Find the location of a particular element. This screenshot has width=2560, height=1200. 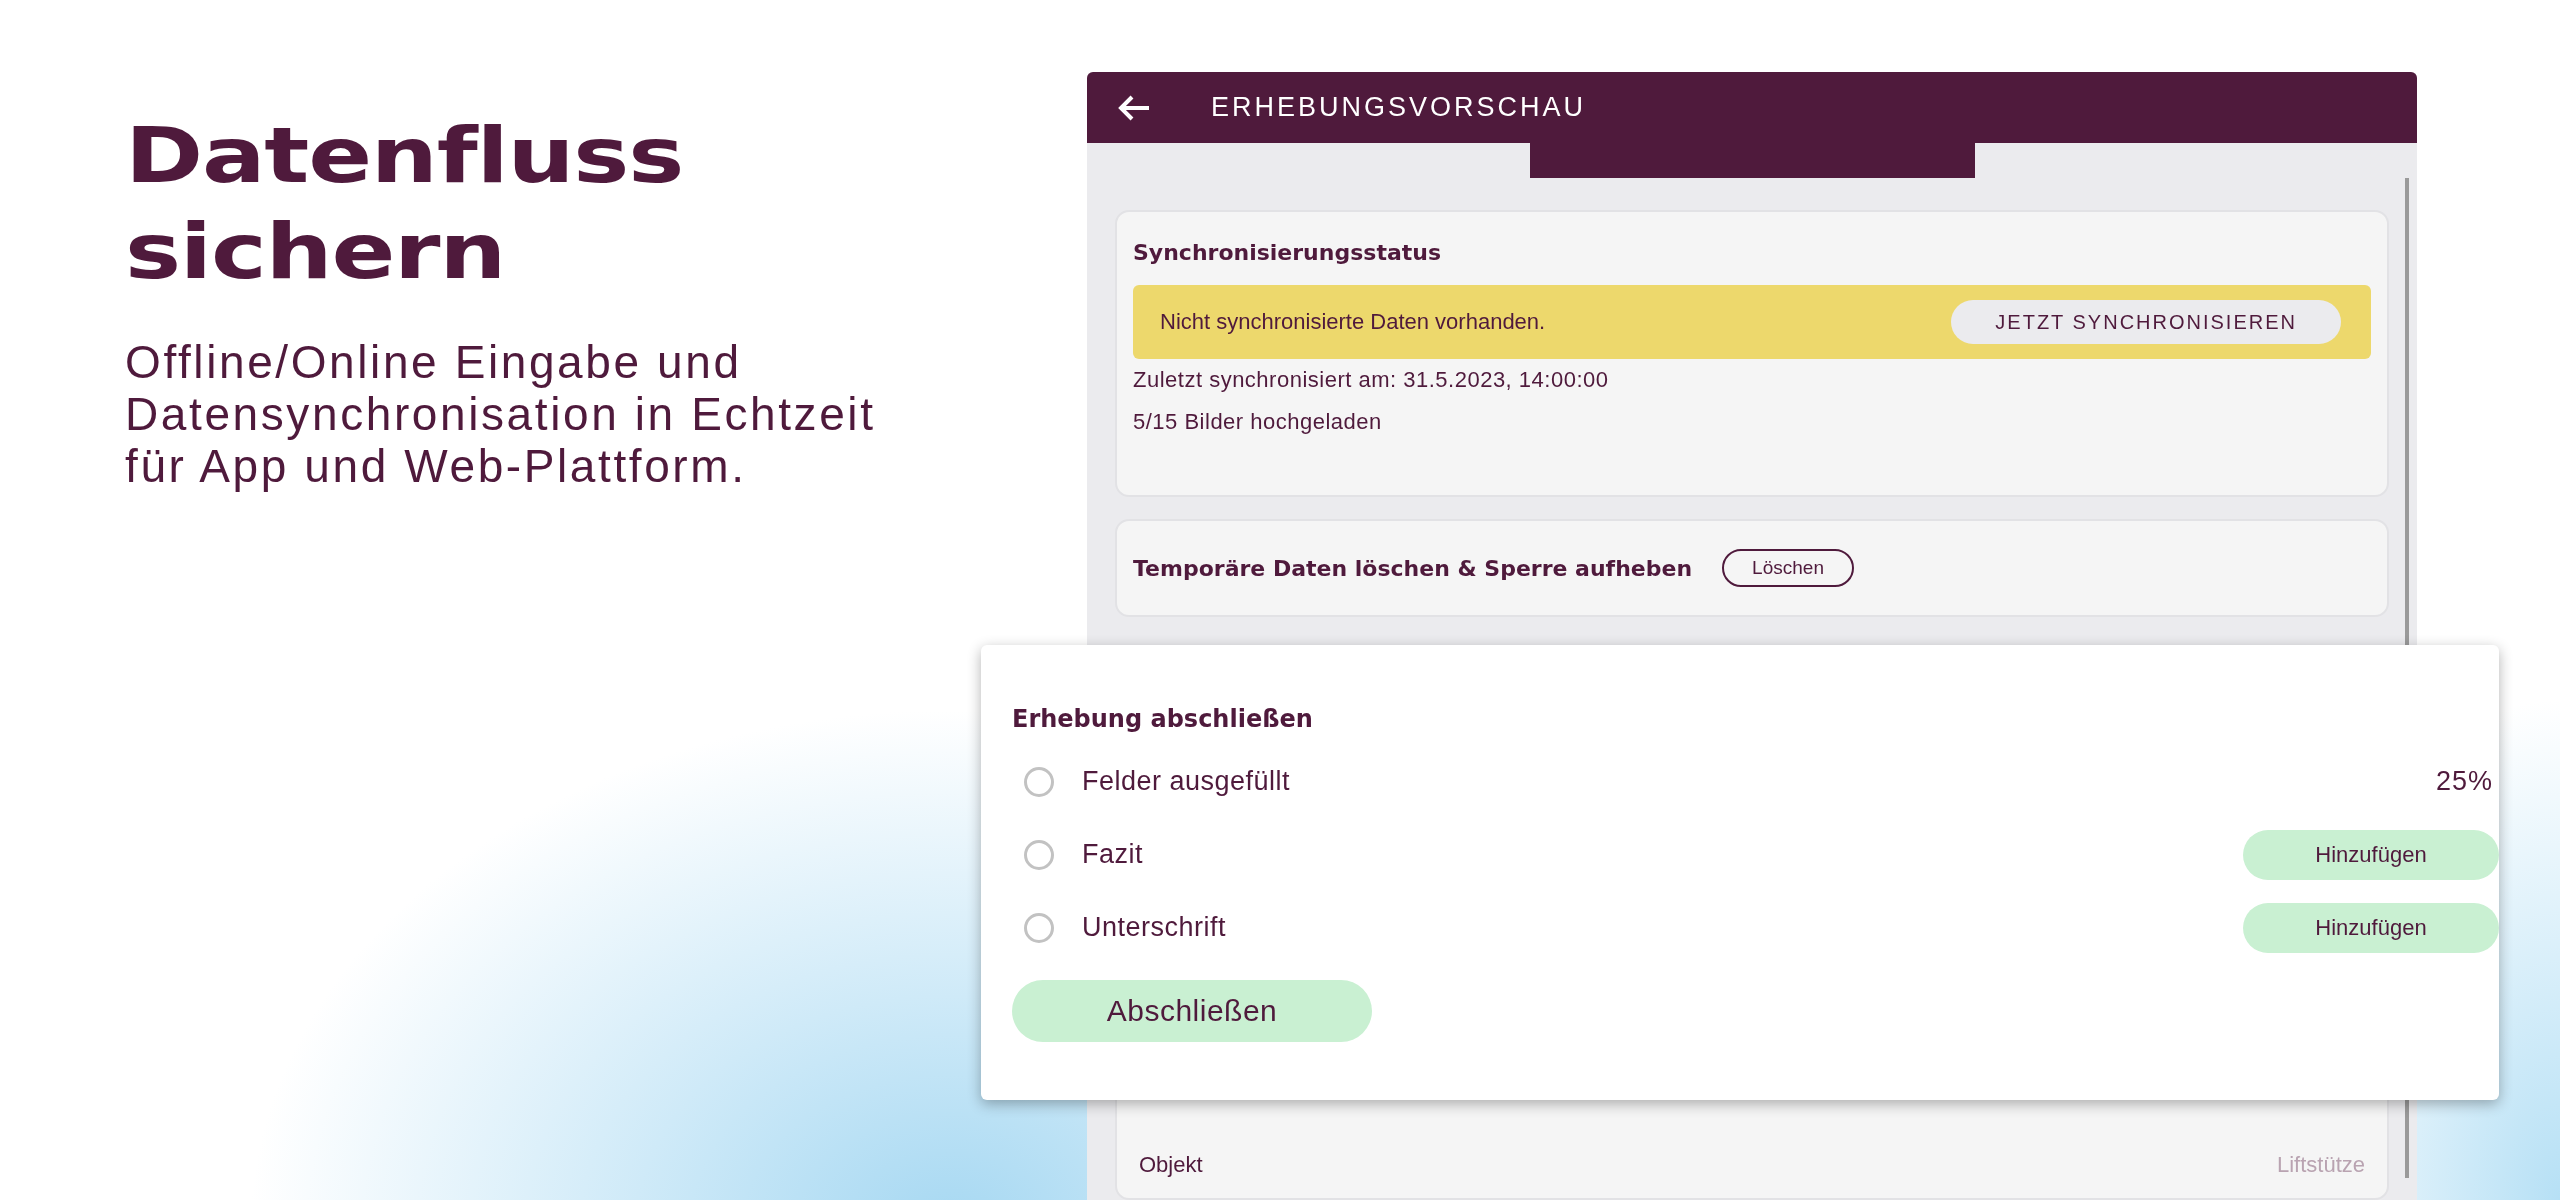

dialog-title: Erhebung abschließen is located at coordinates (1163, 719).